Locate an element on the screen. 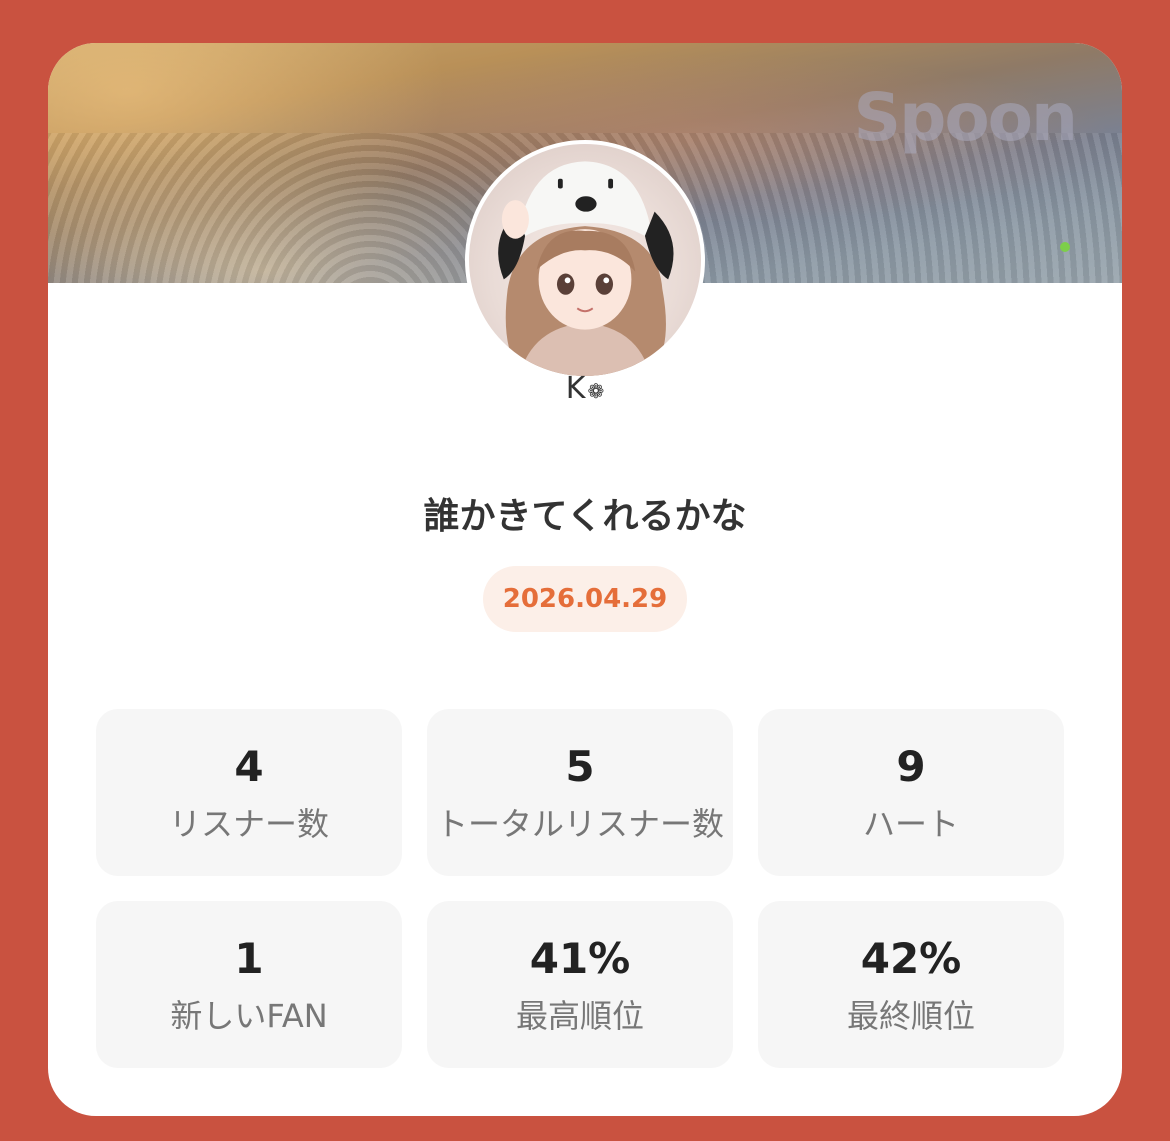  stat-total-listeners: 5 トータルリスナー数 is located at coordinates (580, 792).